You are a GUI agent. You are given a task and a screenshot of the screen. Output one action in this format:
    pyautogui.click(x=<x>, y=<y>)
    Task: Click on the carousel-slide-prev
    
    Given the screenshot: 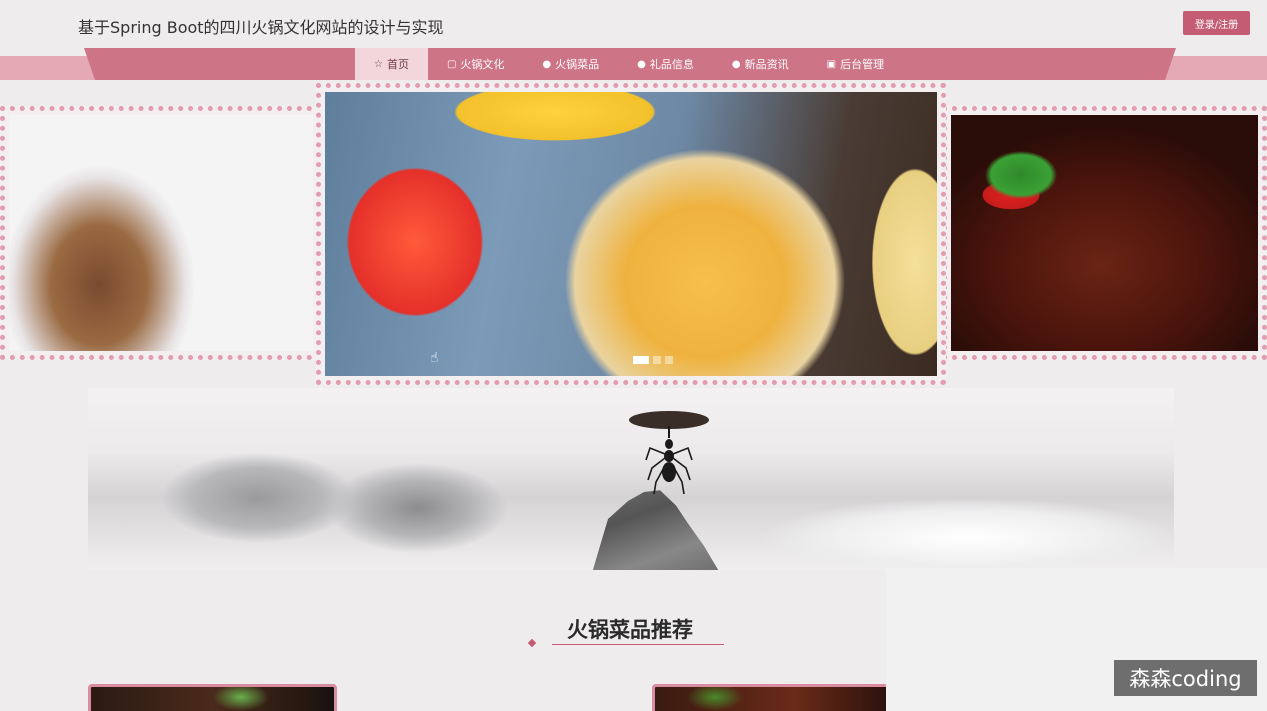 What is the action you would take?
    pyautogui.click(x=161, y=233)
    